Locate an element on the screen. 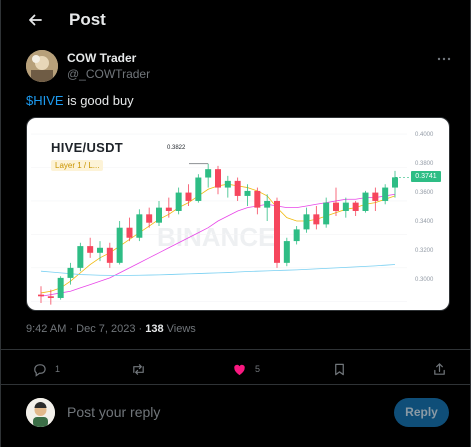 This screenshot has height=447, width=471. post-time: 9:42 AM · Dec 7, 2023 · is located at coordinates (86, 329).